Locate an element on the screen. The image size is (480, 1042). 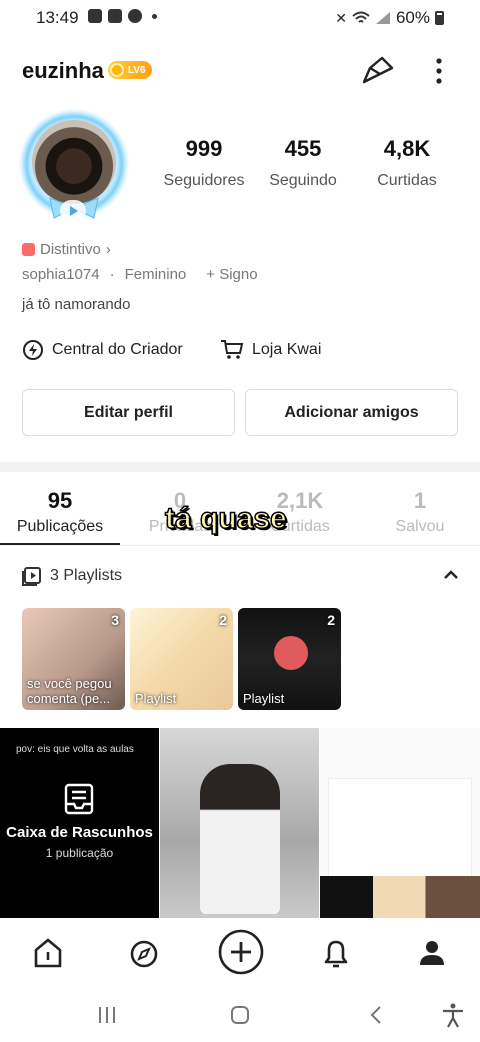
following-count: 455 is located at coordinates (303, 148).